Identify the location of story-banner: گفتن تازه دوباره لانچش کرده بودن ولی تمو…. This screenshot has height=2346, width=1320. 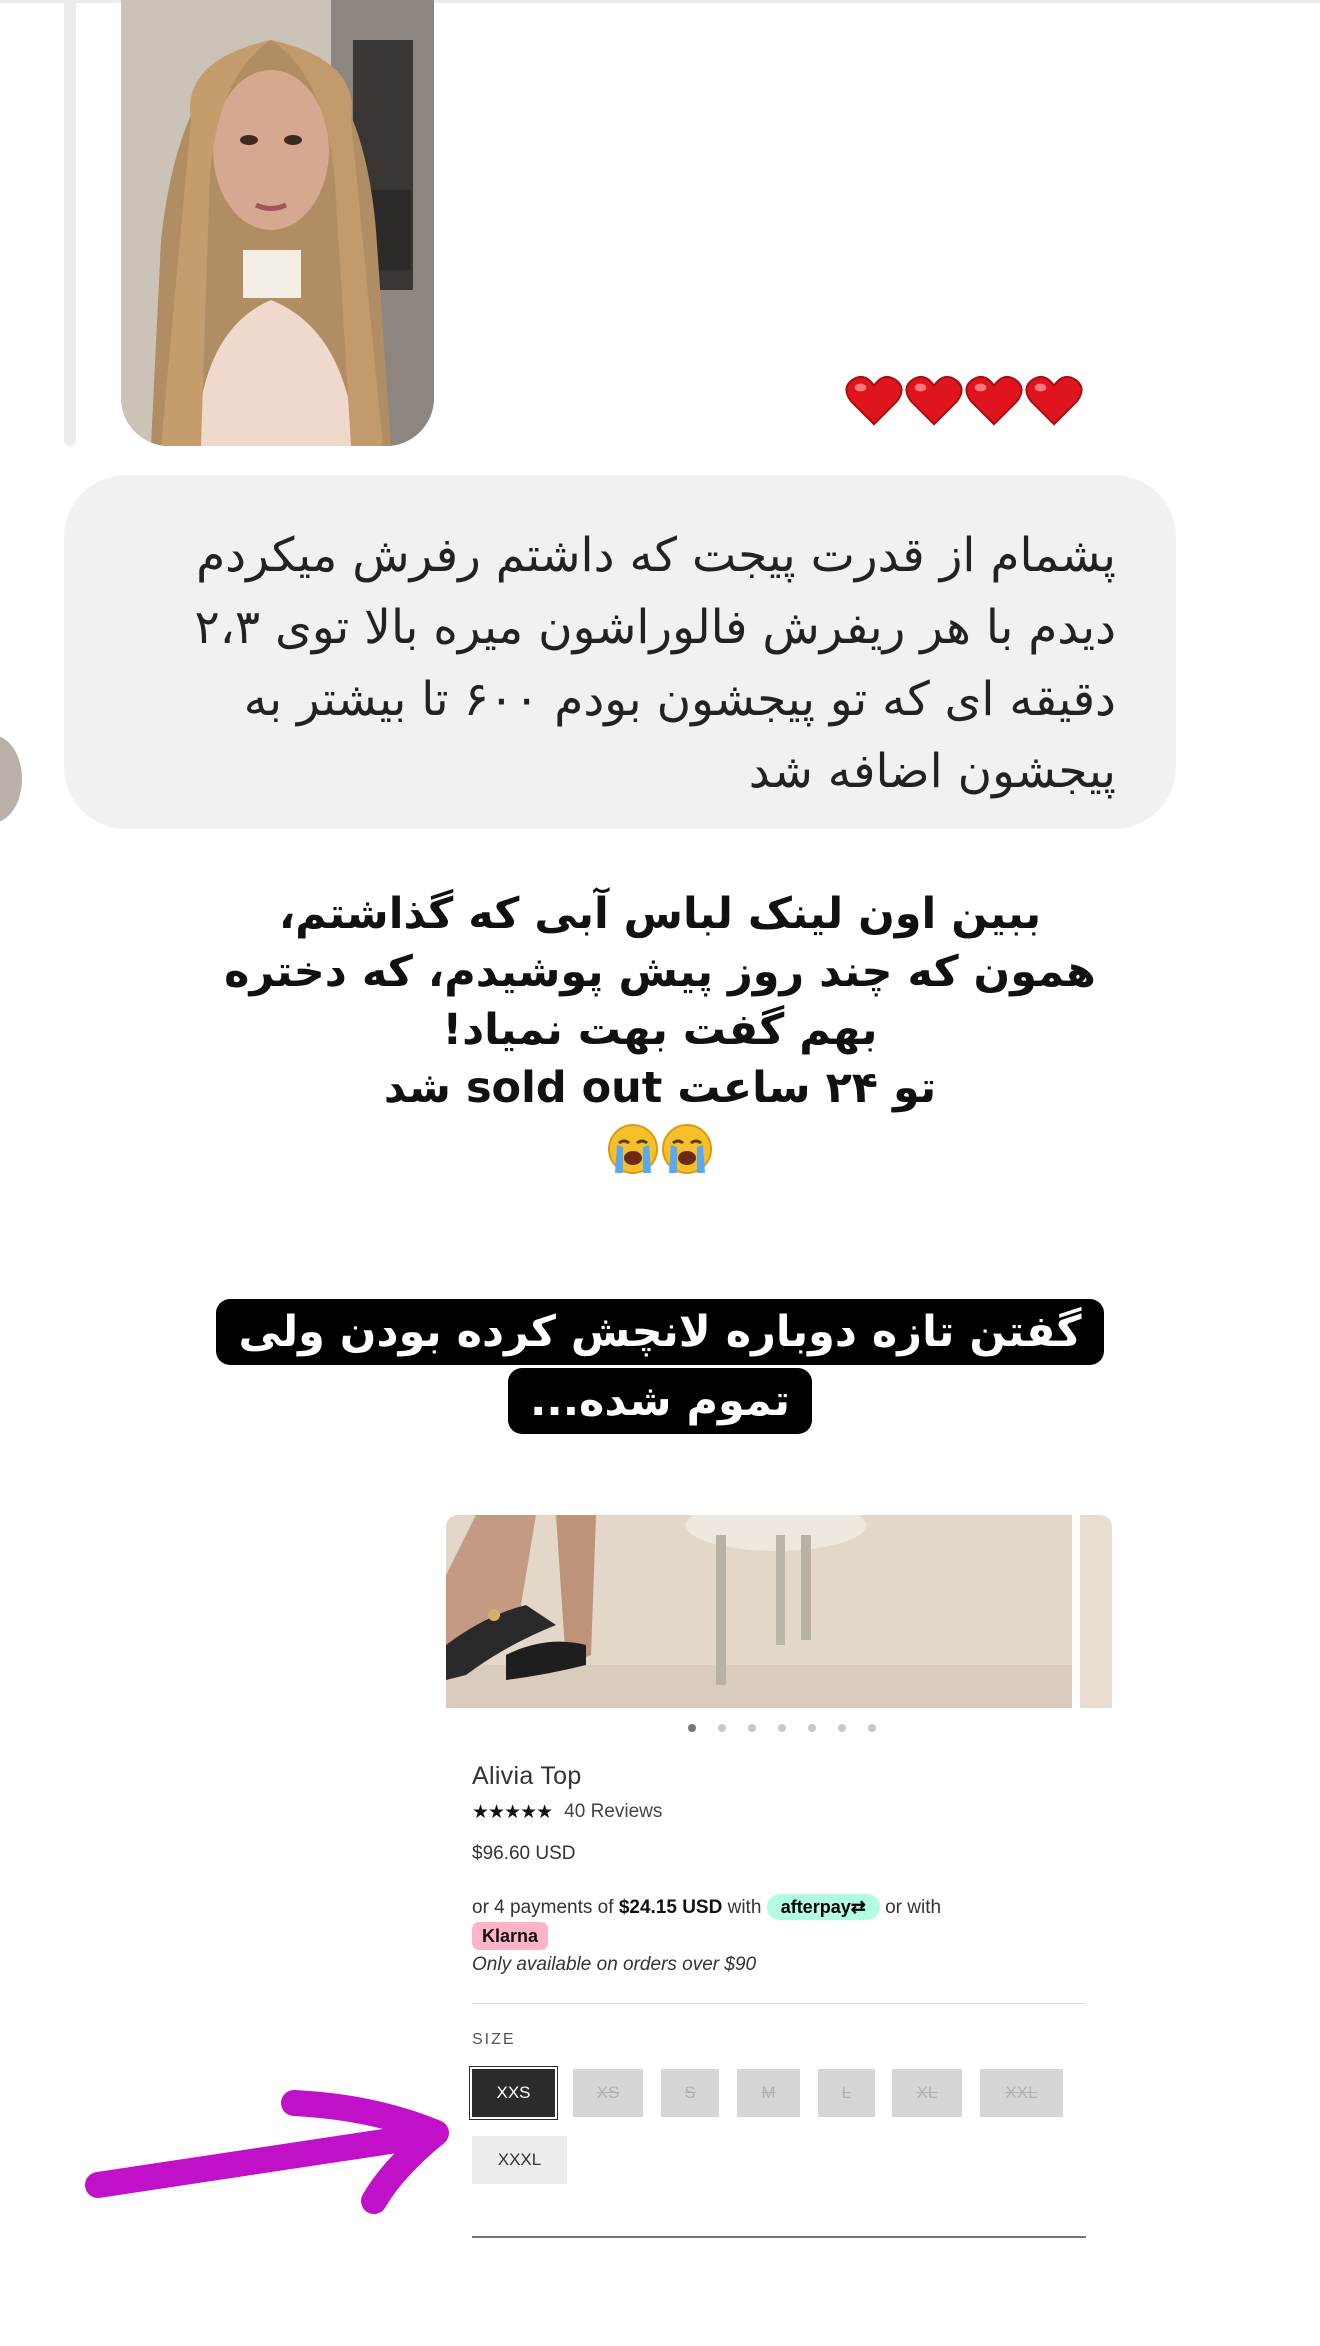
(660, 1367).